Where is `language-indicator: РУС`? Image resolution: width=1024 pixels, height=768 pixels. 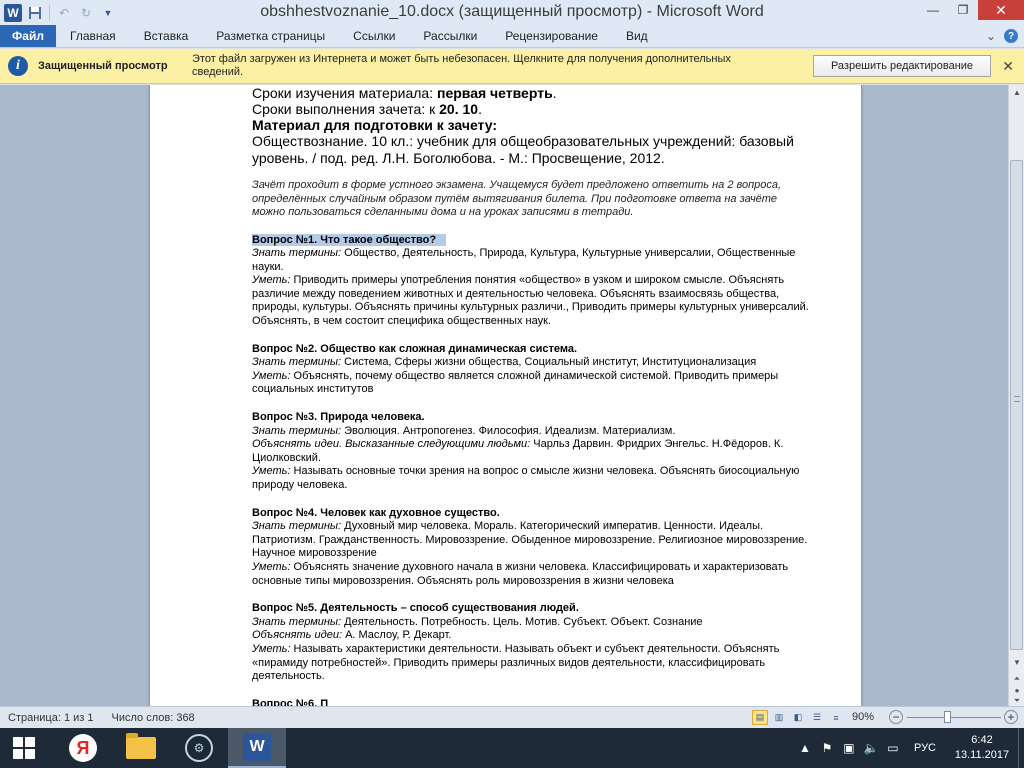
language-indicator: РУС is located at coordinates (925, 748).